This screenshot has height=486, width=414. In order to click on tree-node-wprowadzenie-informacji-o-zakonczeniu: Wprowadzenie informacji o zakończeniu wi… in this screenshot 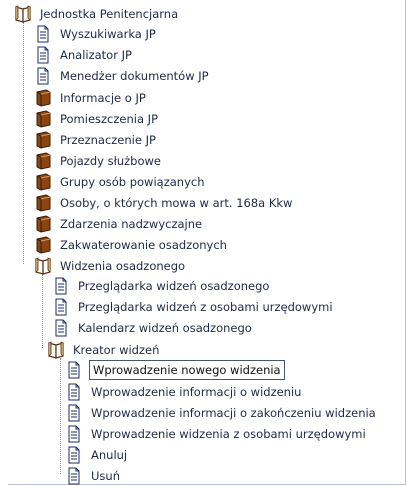, I will do `click(221, 413)`.